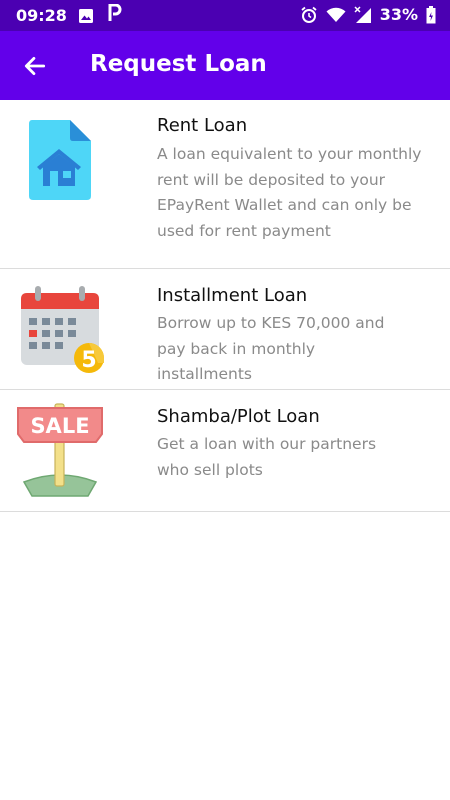 The width and height of the screenshot is (450, 800). I want to click on house-document-icon, so click(60, 160).